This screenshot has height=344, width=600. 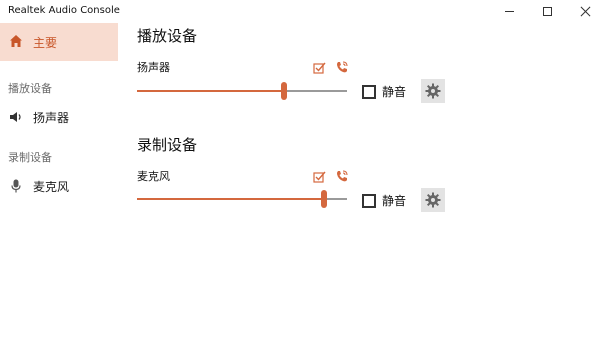 I want to click on app-title: Realtek Audio Console, so click(x=64, y=10).